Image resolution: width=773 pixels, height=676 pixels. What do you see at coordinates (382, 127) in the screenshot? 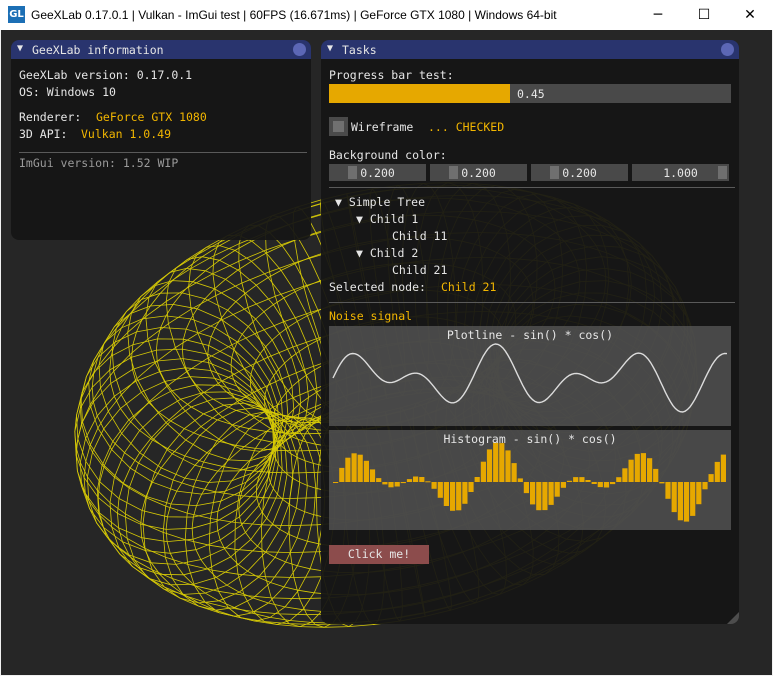
I see `wireframe-label: Wireframe` at bounding box center [382, 127].